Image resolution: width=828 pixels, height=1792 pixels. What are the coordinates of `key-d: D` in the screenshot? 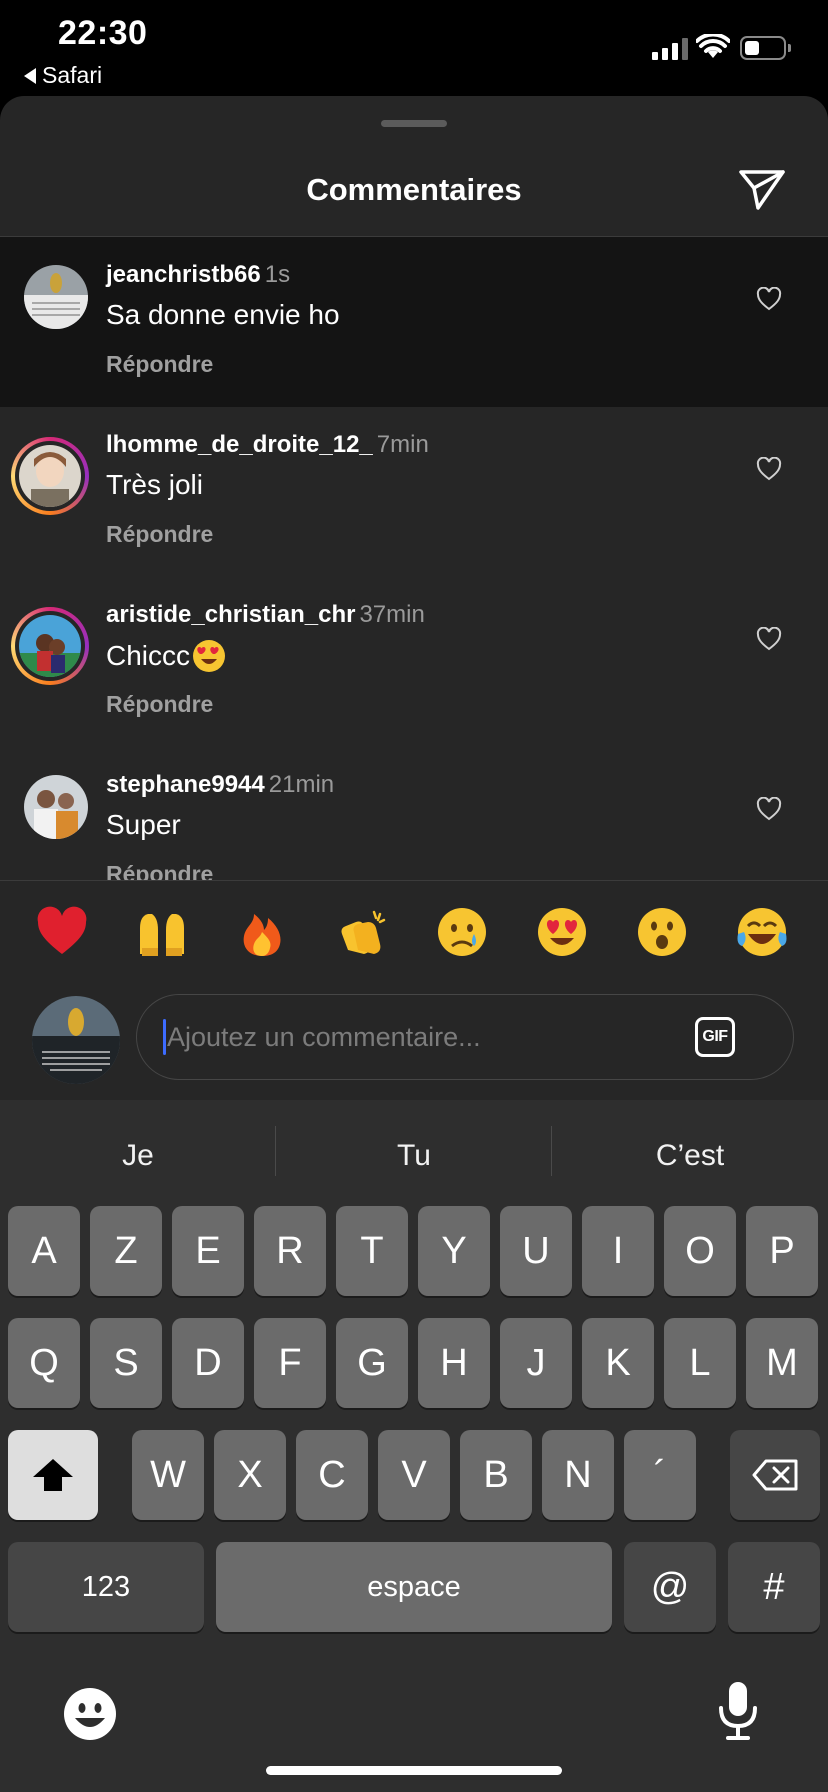 It's located at (208, 1363).